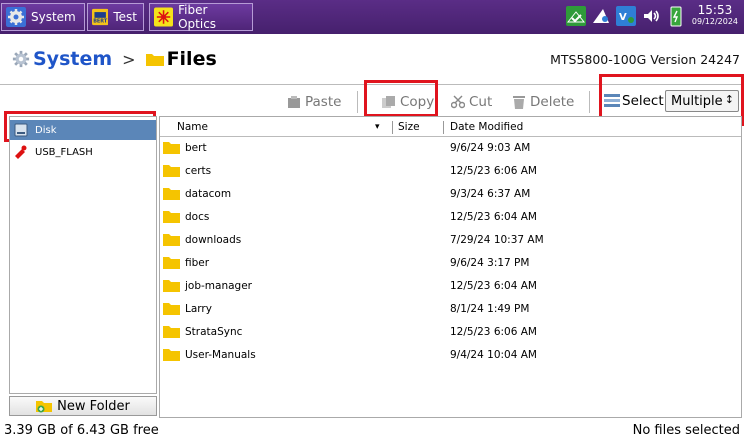 Image resolution: width=744 pixels, height=441 pixels. What do you see at coordinates (220, 355) in the screenshot?
I see `file-name: User-Manuals` at bounding box center [220, 355].